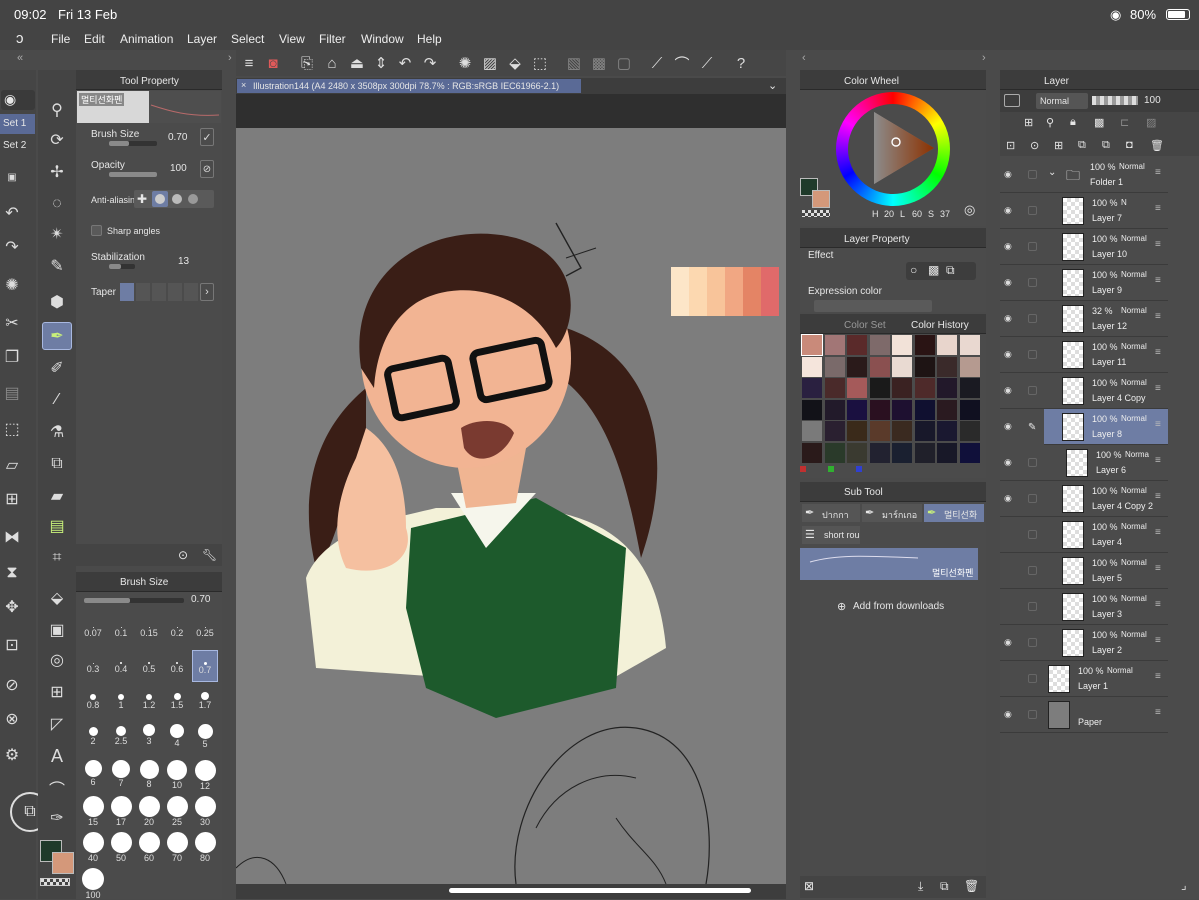 Image resolution: width=1199 pixels, height=900 pixels. I want to click on loading-icon: ✺, so click(12, 285).